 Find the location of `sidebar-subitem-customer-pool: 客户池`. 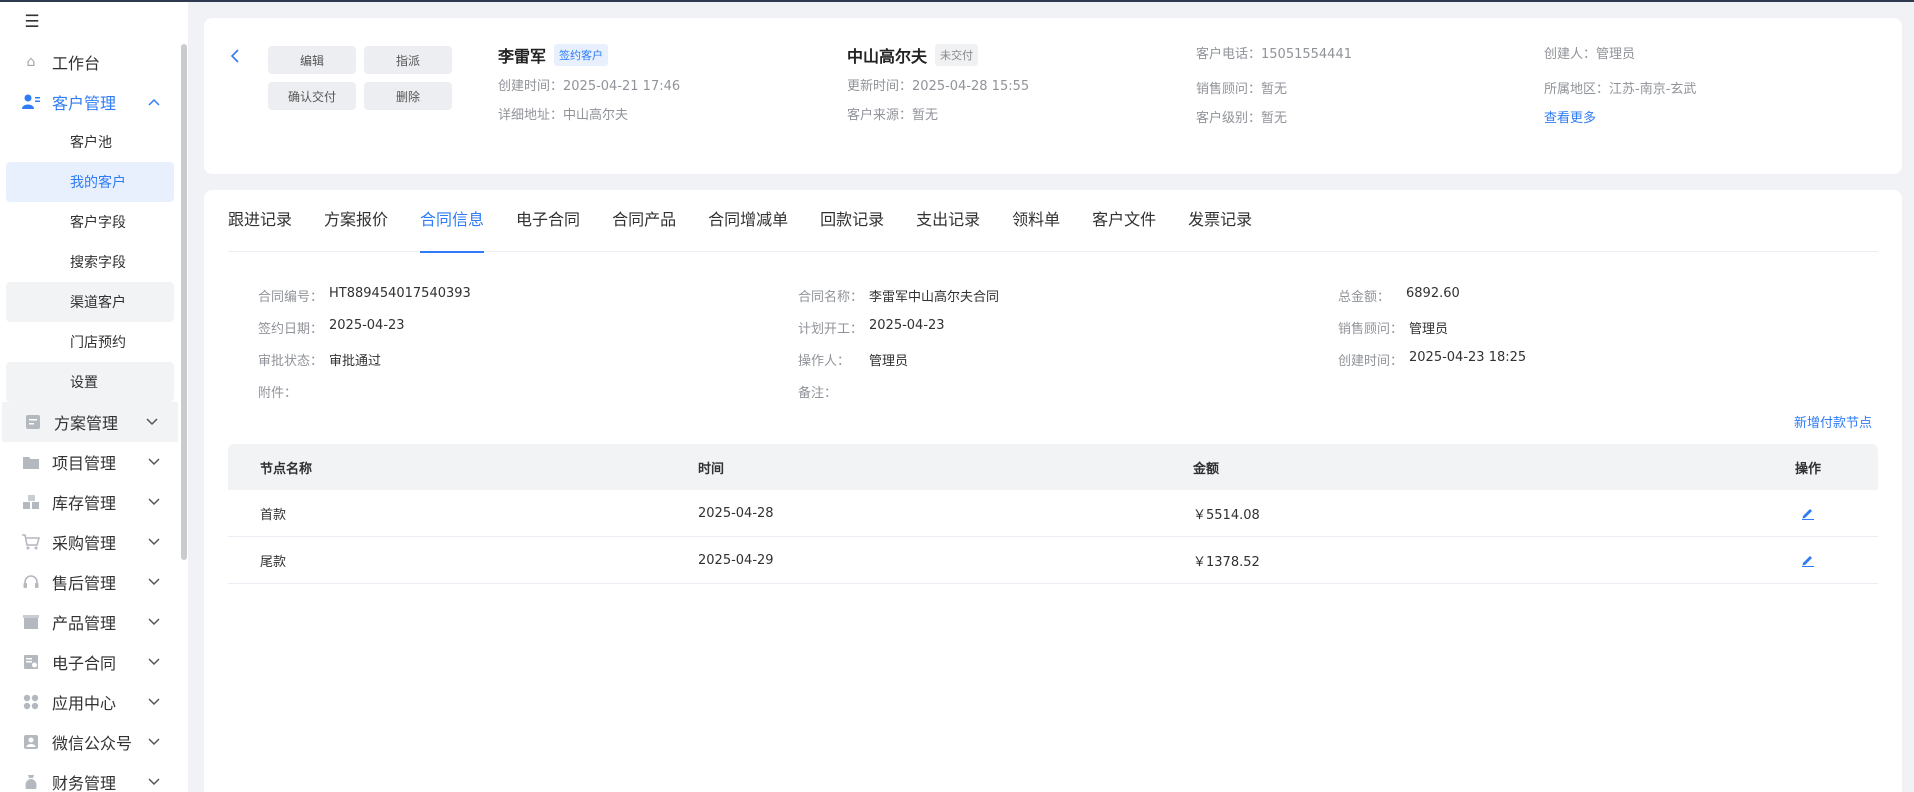

sidebar-subitem-customer-pool: 客户池 is located at coordinates (90, 142).